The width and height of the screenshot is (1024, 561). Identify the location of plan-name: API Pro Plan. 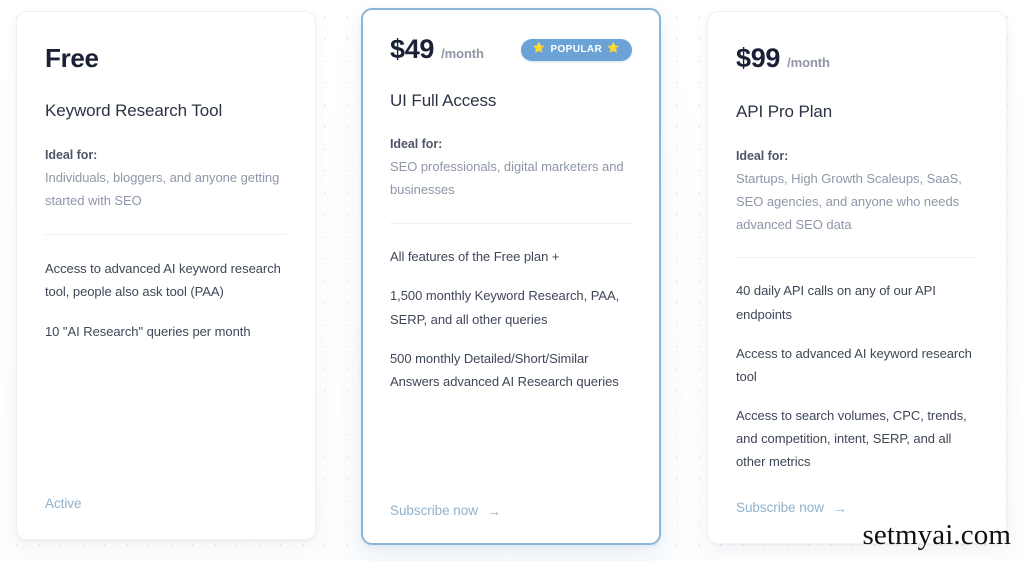
(784, 111).